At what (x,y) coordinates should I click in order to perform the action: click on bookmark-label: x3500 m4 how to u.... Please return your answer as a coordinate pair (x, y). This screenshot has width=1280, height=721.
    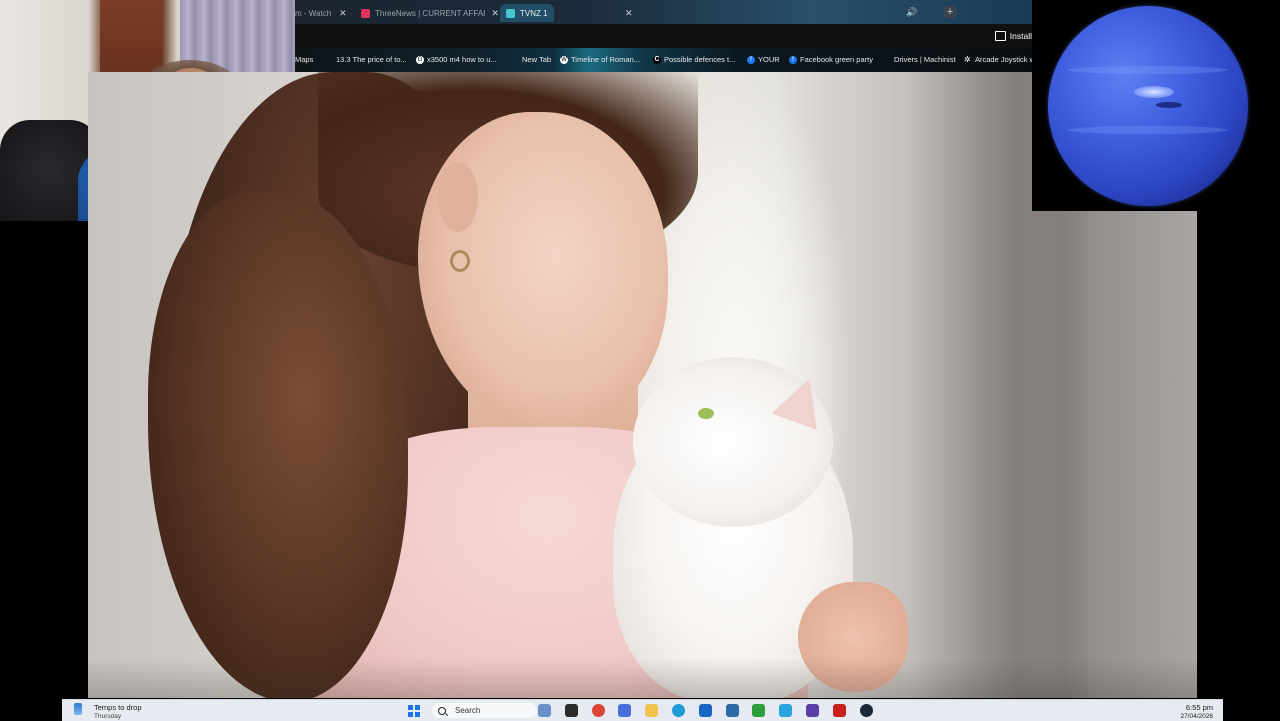
    Looking at the image, I should click on (462, 59).